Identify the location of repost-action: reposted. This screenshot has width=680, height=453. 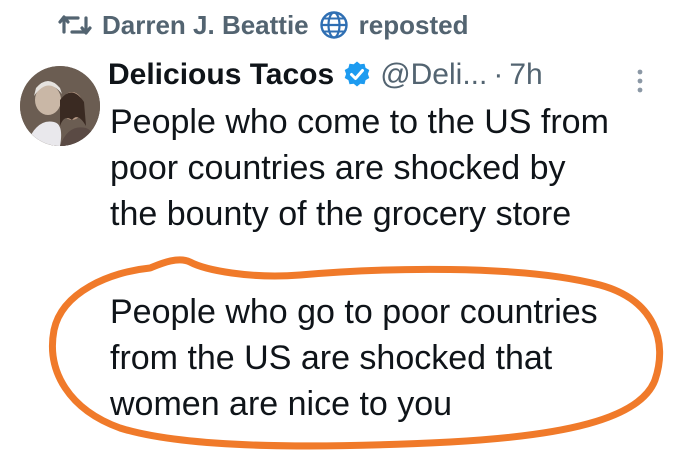
(413, 24).